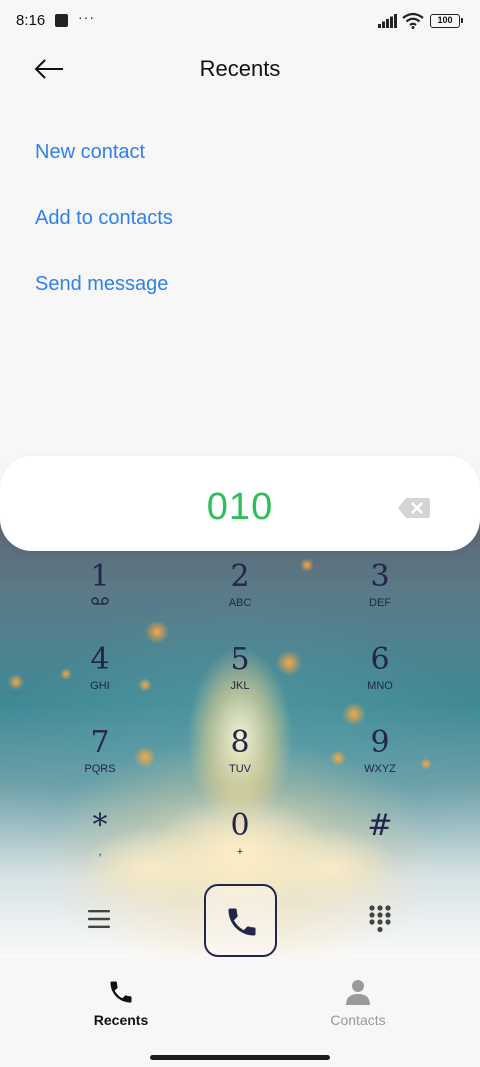 This screenshot has height=1067, width=480. I want to click on key-digit: 0, so click(240, 825).